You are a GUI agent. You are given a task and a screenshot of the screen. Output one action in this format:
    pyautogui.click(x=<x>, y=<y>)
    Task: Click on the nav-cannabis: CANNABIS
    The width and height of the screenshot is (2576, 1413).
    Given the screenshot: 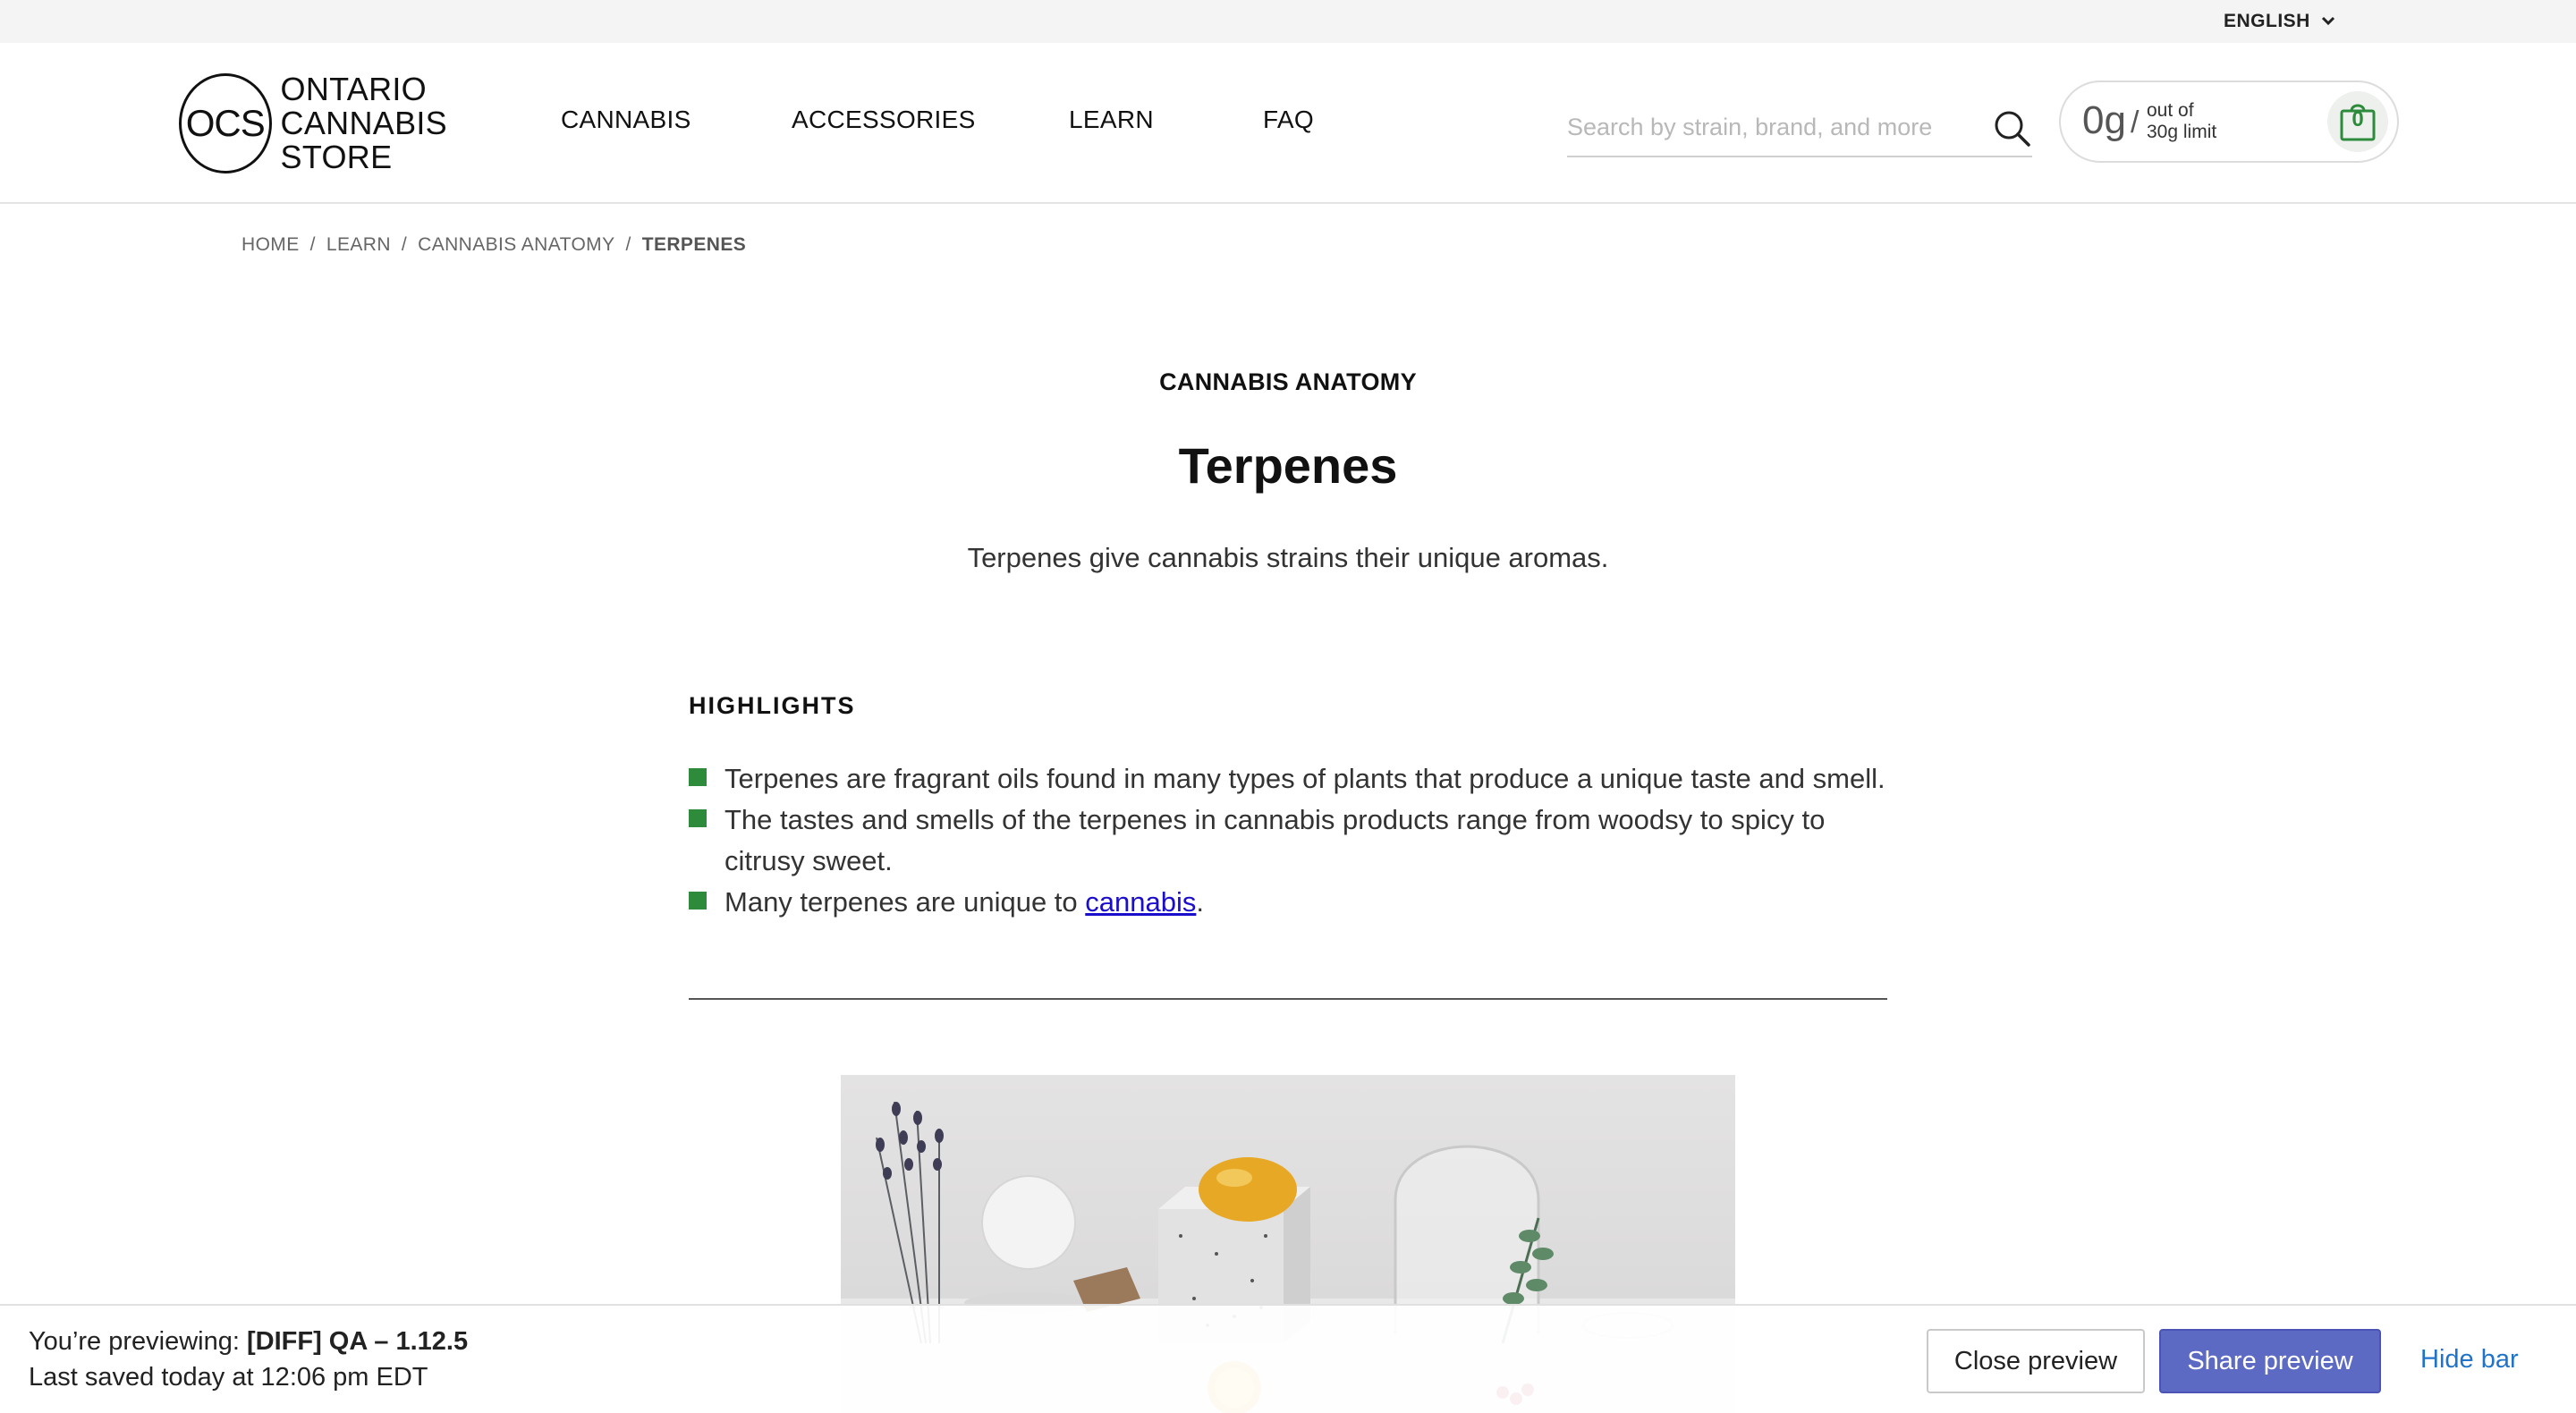 What is the action you would take?
    pyautogui.click(x=626, y=120)
    